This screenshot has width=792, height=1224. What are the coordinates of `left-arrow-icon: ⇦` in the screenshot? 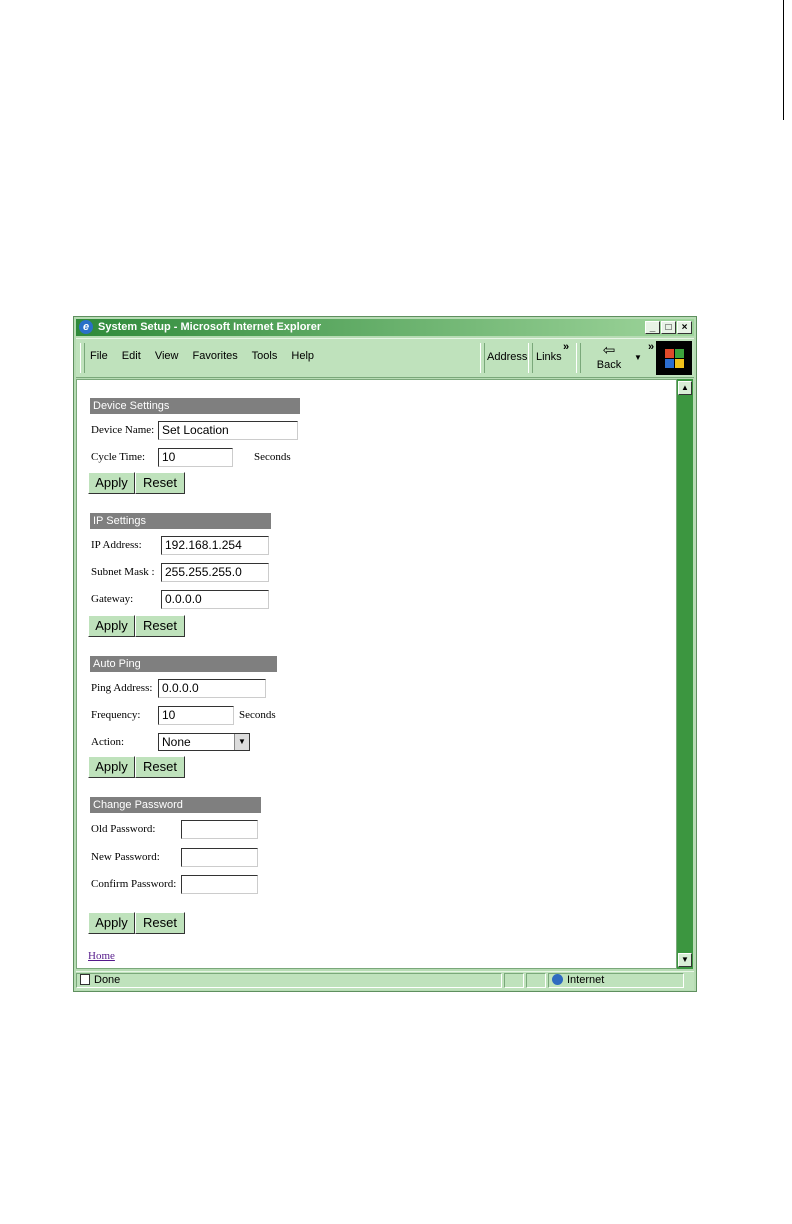 It's located at (609, 350).